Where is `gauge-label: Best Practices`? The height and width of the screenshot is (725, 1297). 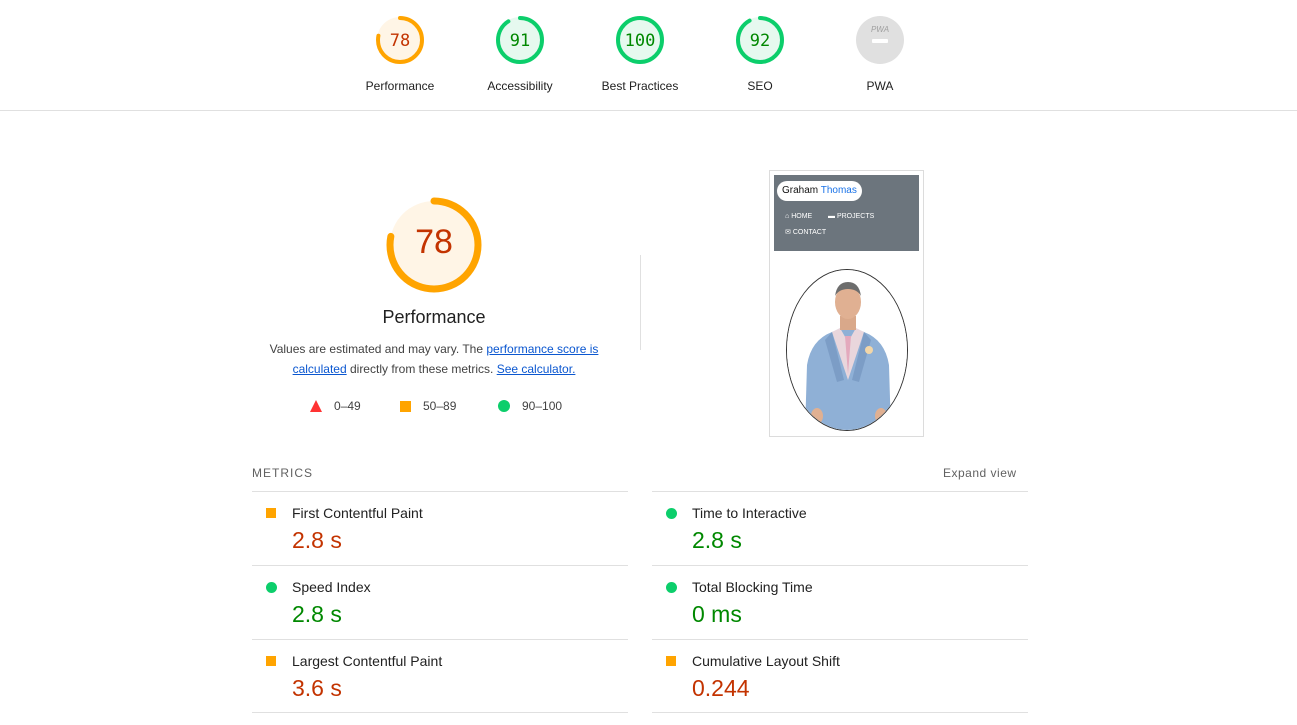
gauge-label: Best Practices is located at coordinates (640, 86).